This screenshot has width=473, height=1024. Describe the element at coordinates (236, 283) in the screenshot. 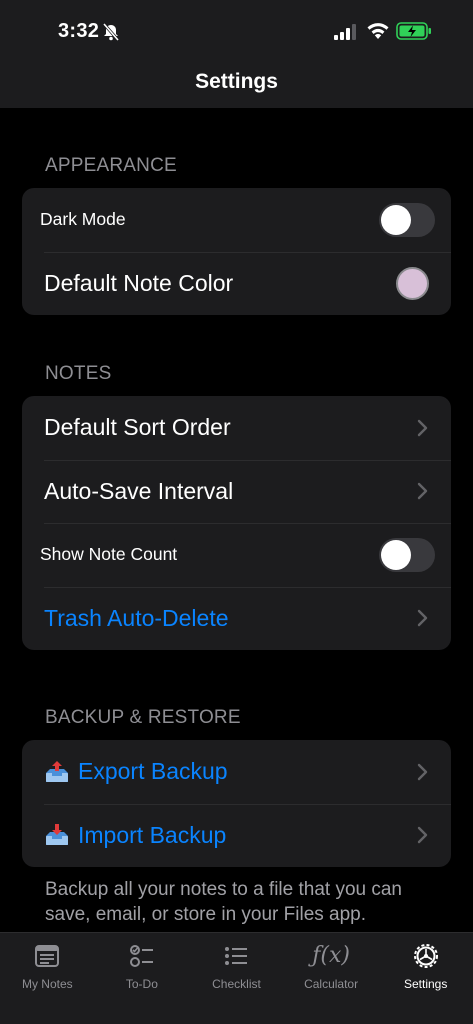

I see `default-note-color-row: Default Note Color` at that location.